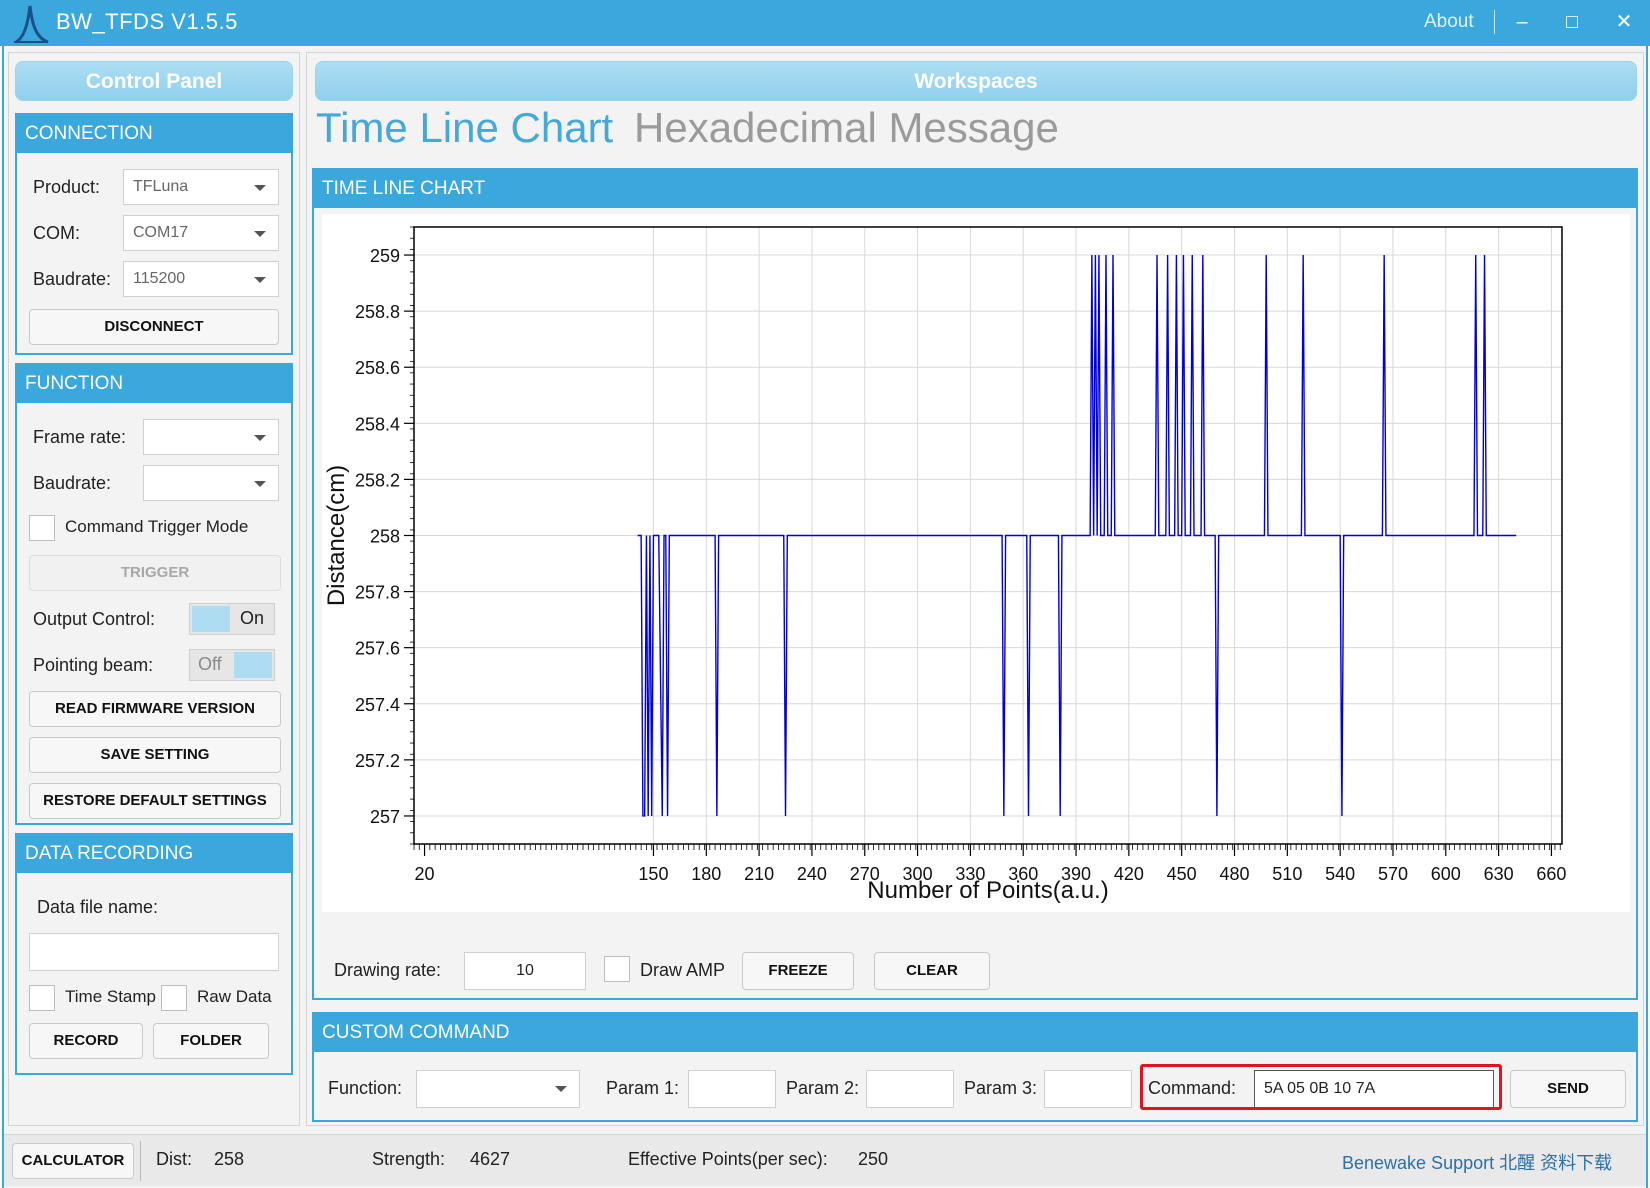 The image size is (1650, 1188). Describe the element at coordinates (617, 969) in the screenshot. I see `draw-amp-checkbox` at that location.